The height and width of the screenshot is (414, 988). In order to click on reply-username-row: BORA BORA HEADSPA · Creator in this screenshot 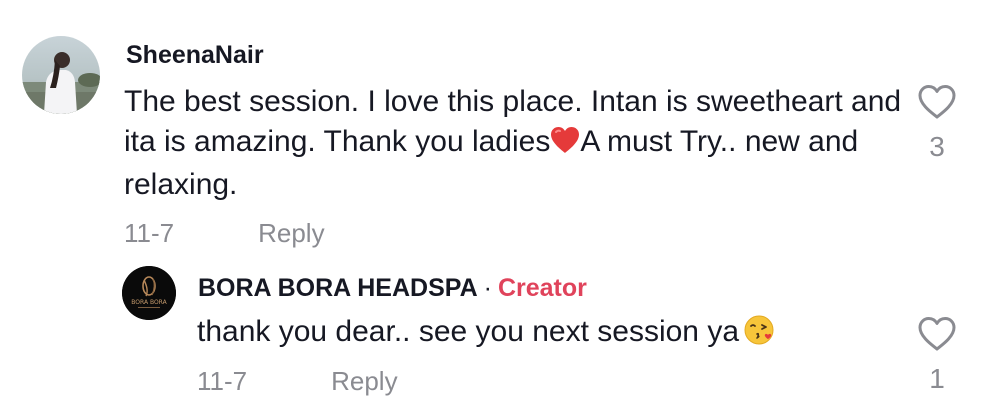, I will do `click(392, 288)`.